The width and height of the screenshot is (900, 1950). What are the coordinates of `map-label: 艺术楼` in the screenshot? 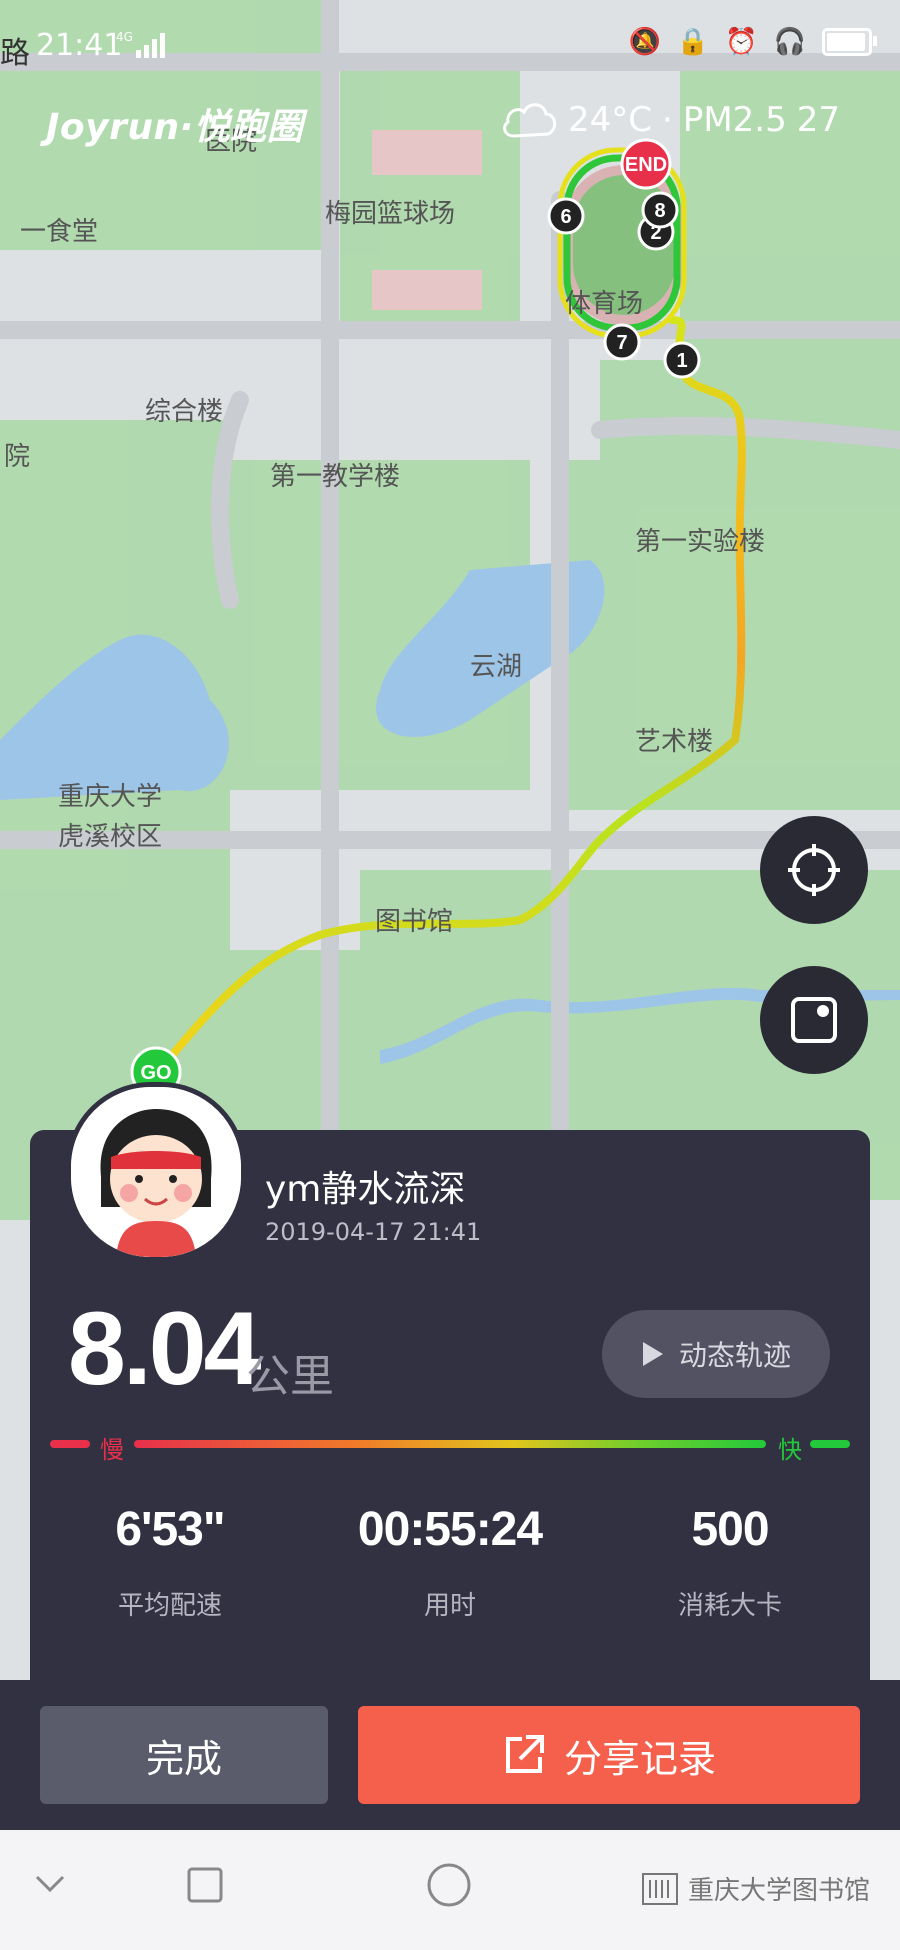 It's located at (674, 742).